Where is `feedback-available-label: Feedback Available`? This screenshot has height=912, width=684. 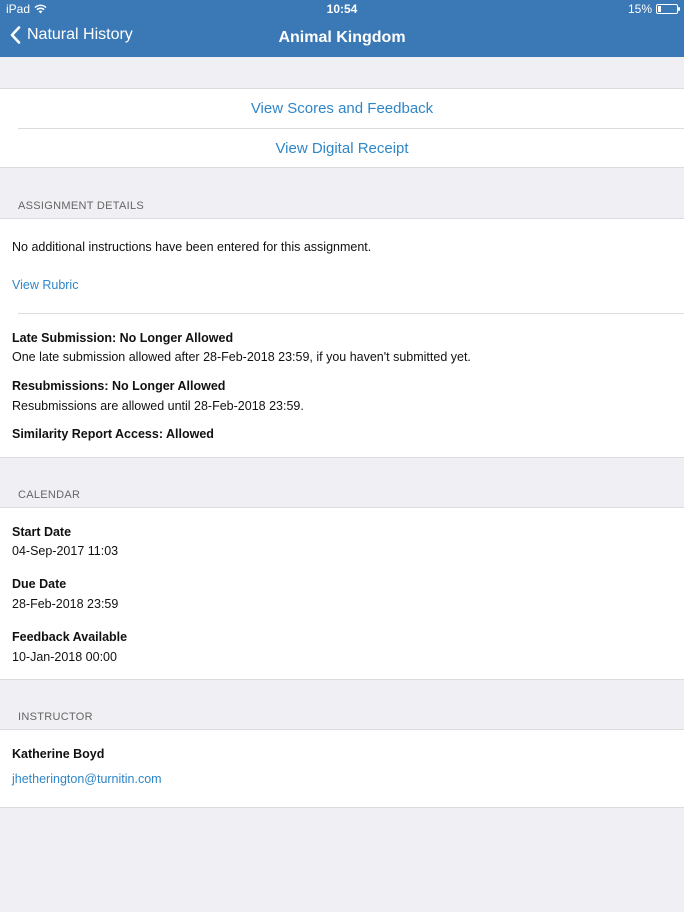 feedback-available-label: Feedback Available is located at coordinates (70, 637).